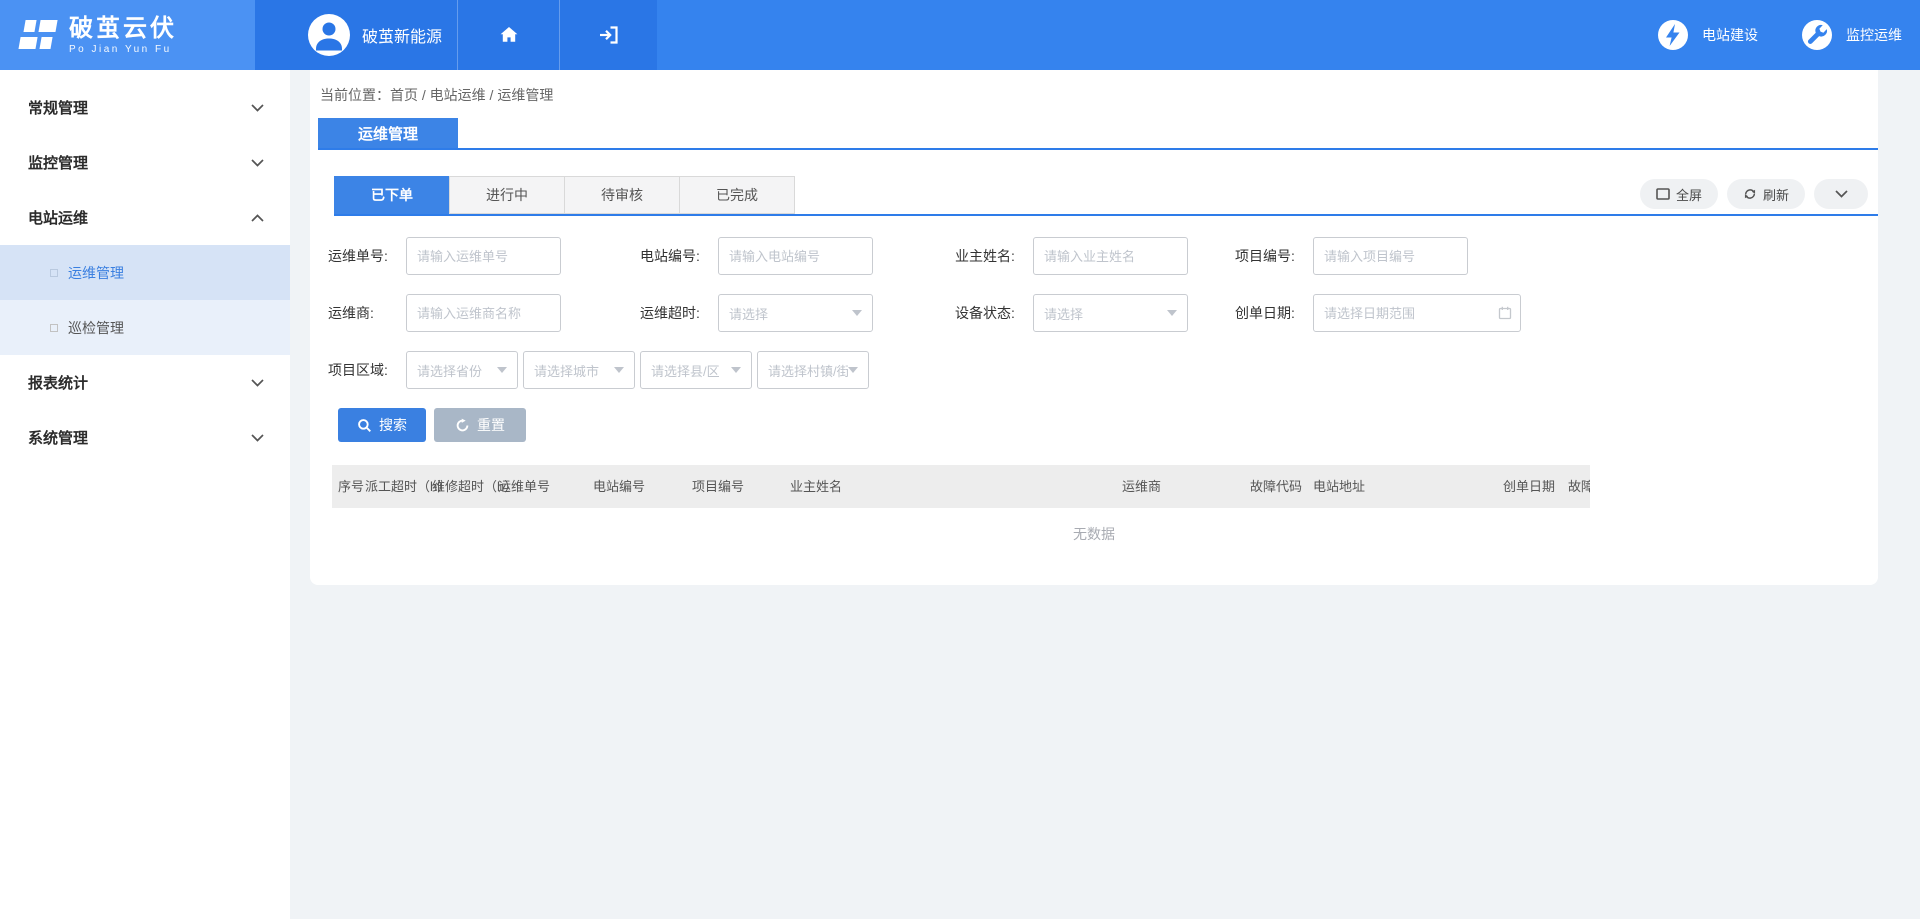 The image size is (1920, 919). I want to click on fullscreen-button: 全屏, so click(1678, 194).